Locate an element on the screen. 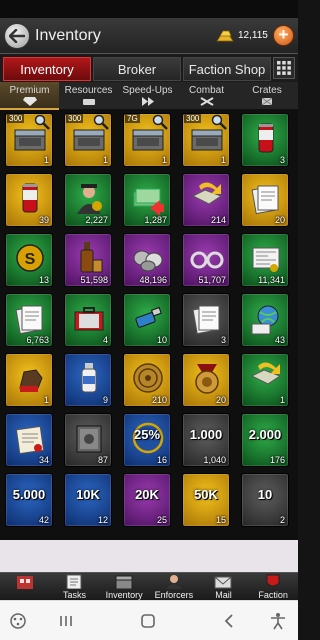 The image size is (320, 640). home-icon is located at coordinates (148, 621).